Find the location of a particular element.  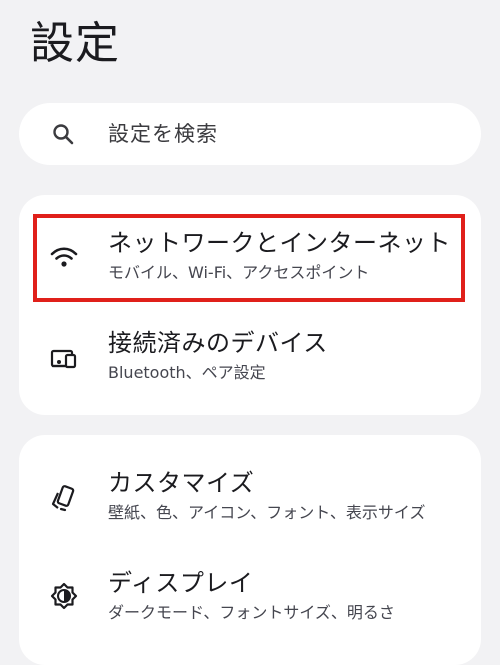

settings-item-title: 接続済みのデバイス is located at coordinates (218, 343).